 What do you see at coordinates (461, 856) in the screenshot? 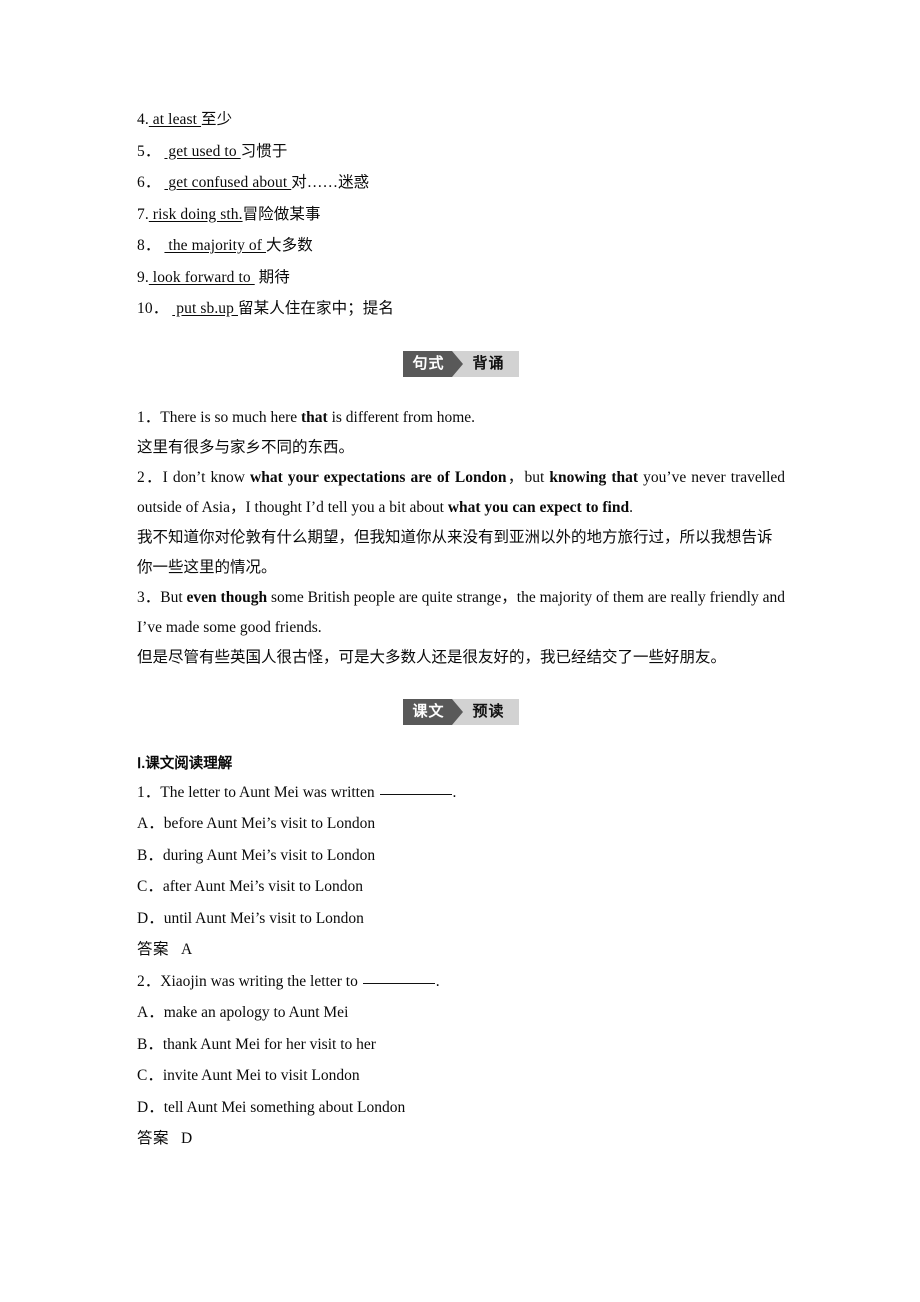
I see `question-option: B．during Aunt Mei’s visit to London` at bounding box center [461, 856].